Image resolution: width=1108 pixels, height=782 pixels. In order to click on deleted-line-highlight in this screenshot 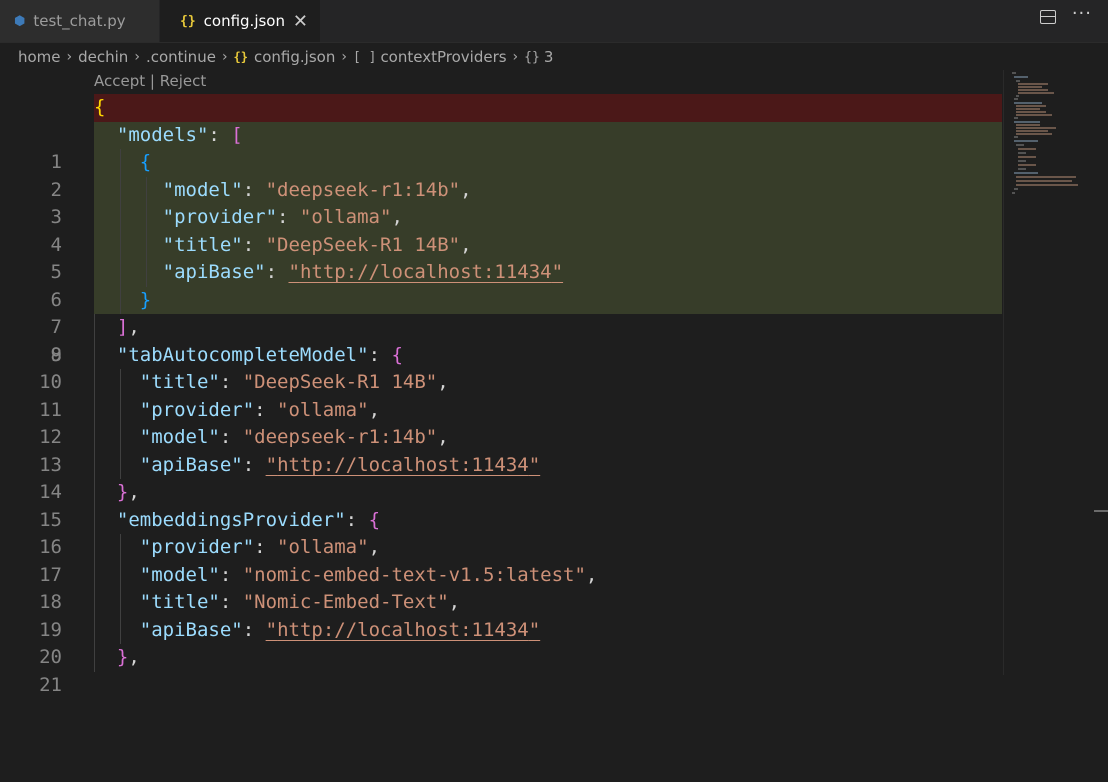, I will do `click(548, 108)`.